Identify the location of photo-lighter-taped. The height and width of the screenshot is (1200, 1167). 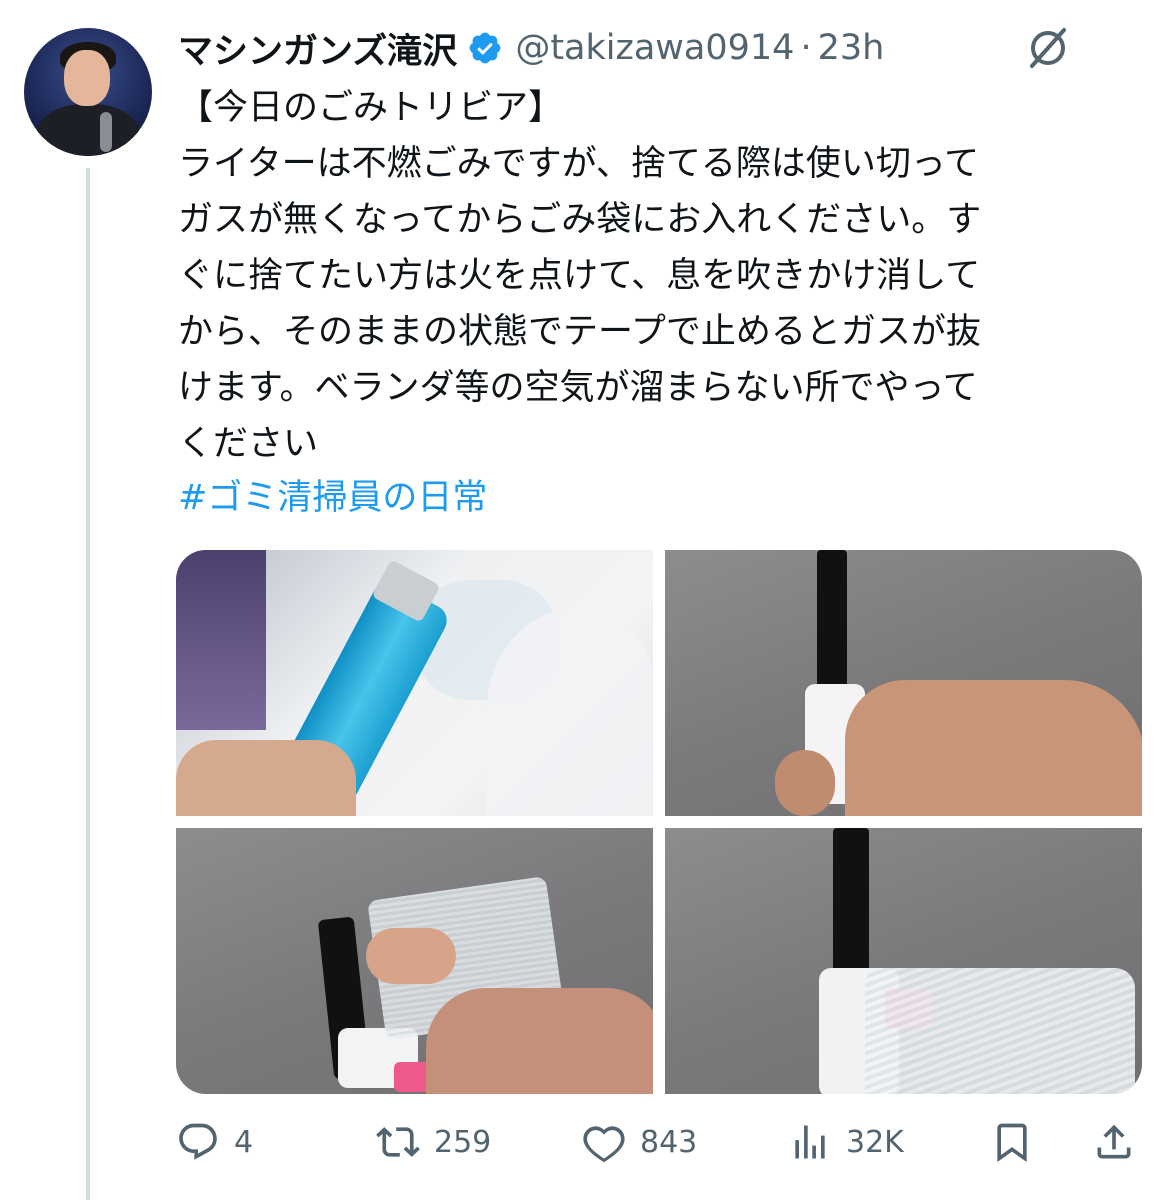
(903, 961).